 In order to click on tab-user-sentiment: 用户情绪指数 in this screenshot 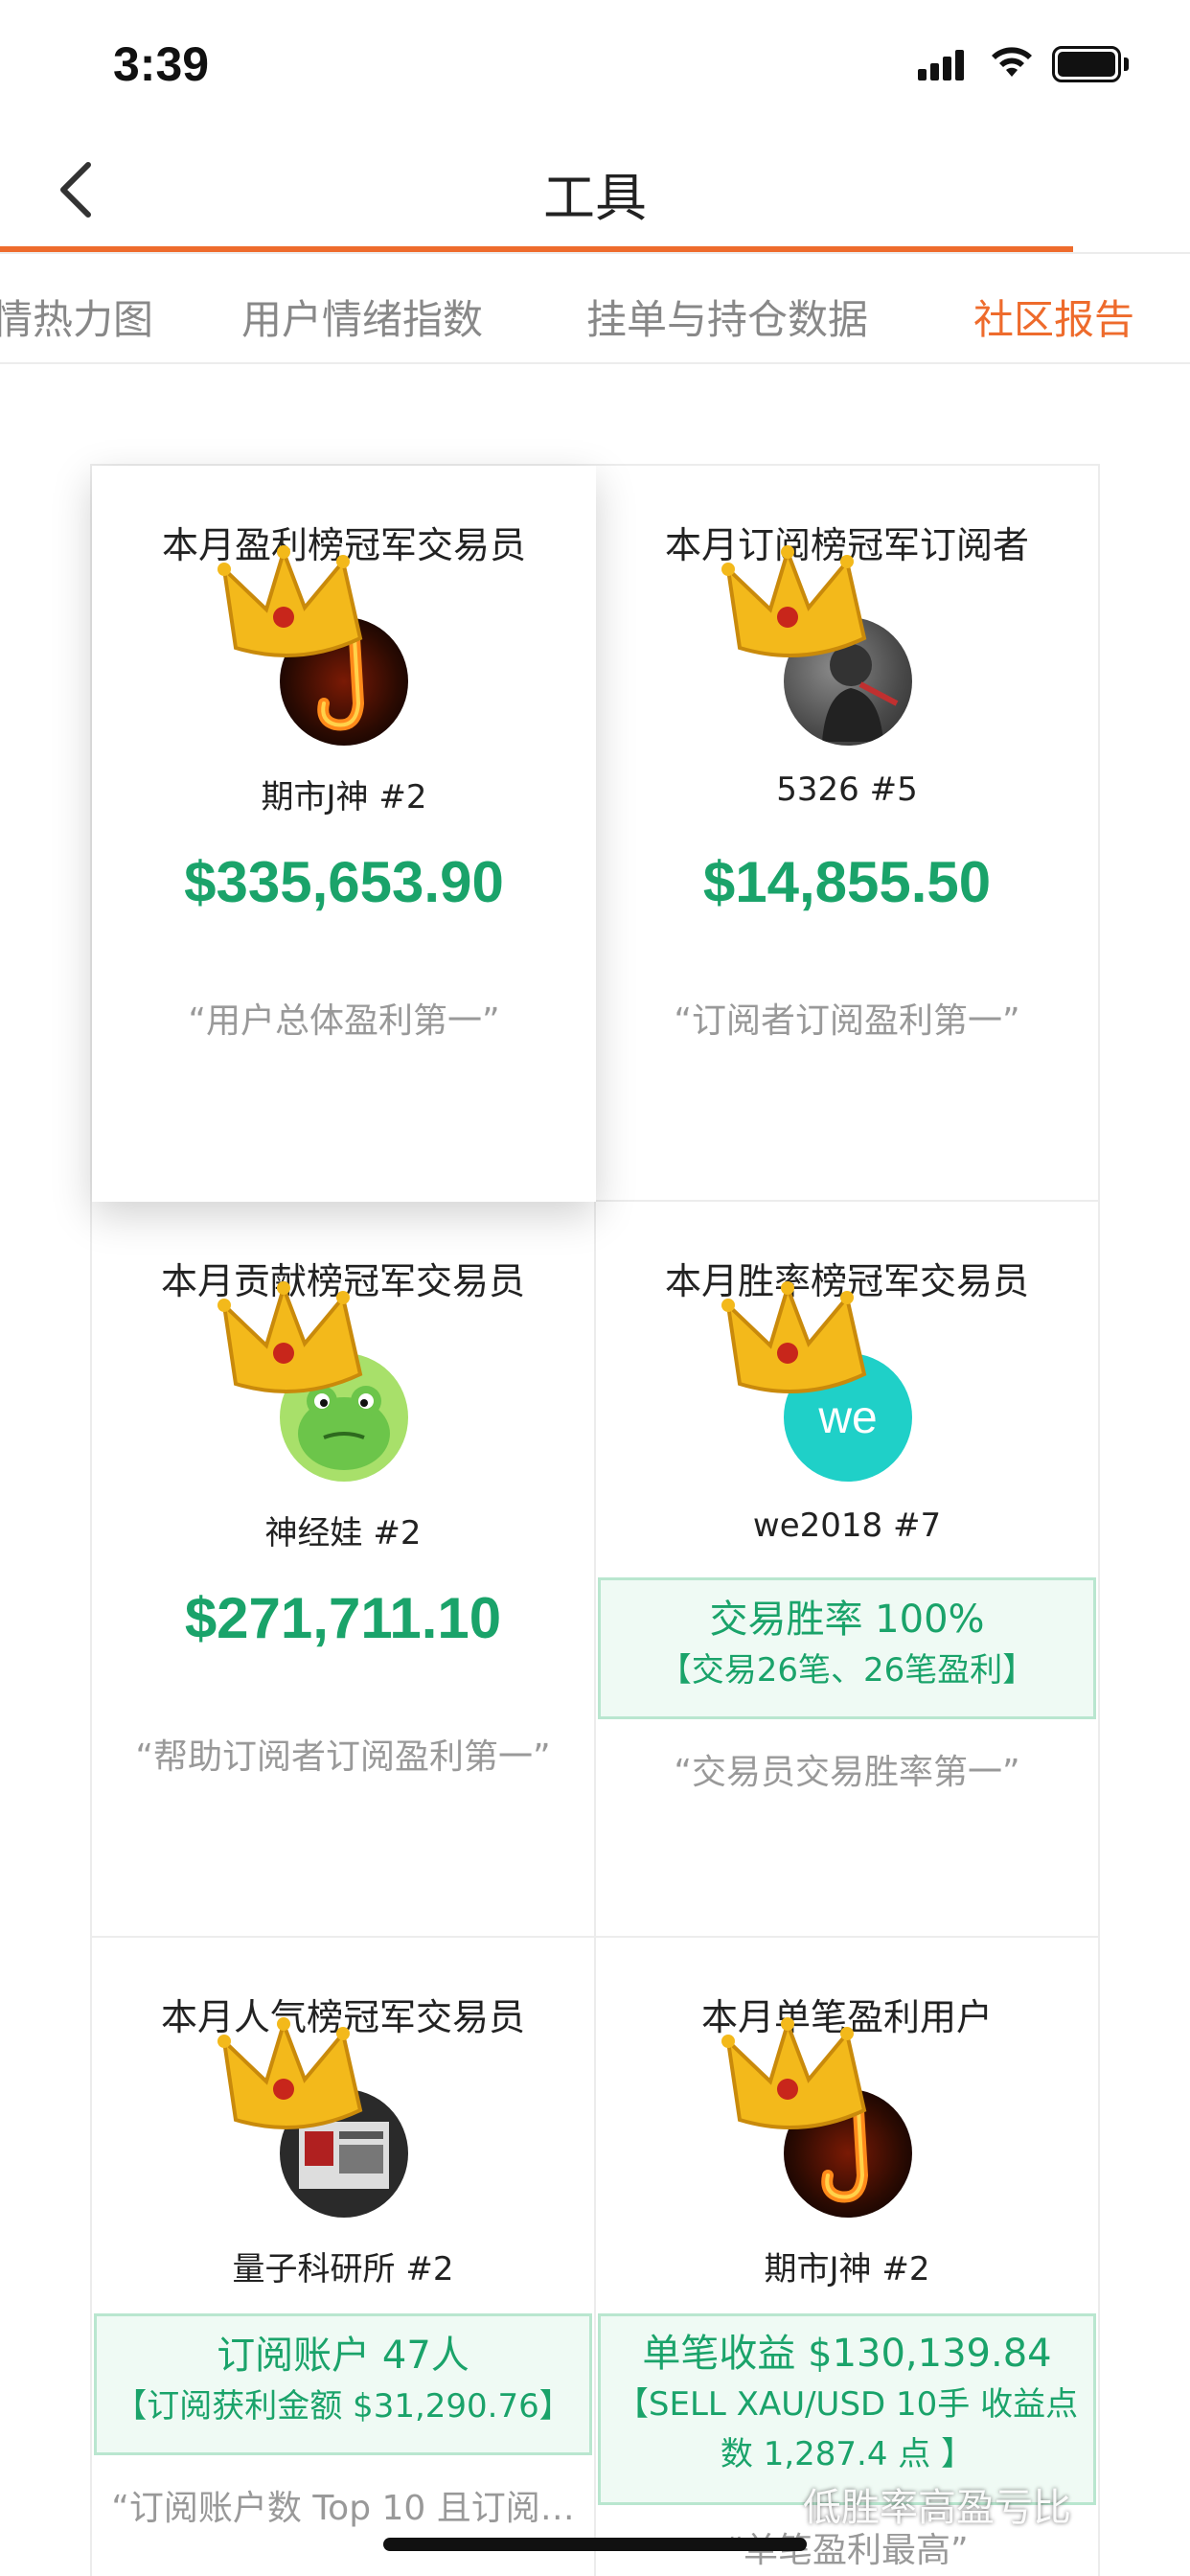, I will do `click(362, 317)`.